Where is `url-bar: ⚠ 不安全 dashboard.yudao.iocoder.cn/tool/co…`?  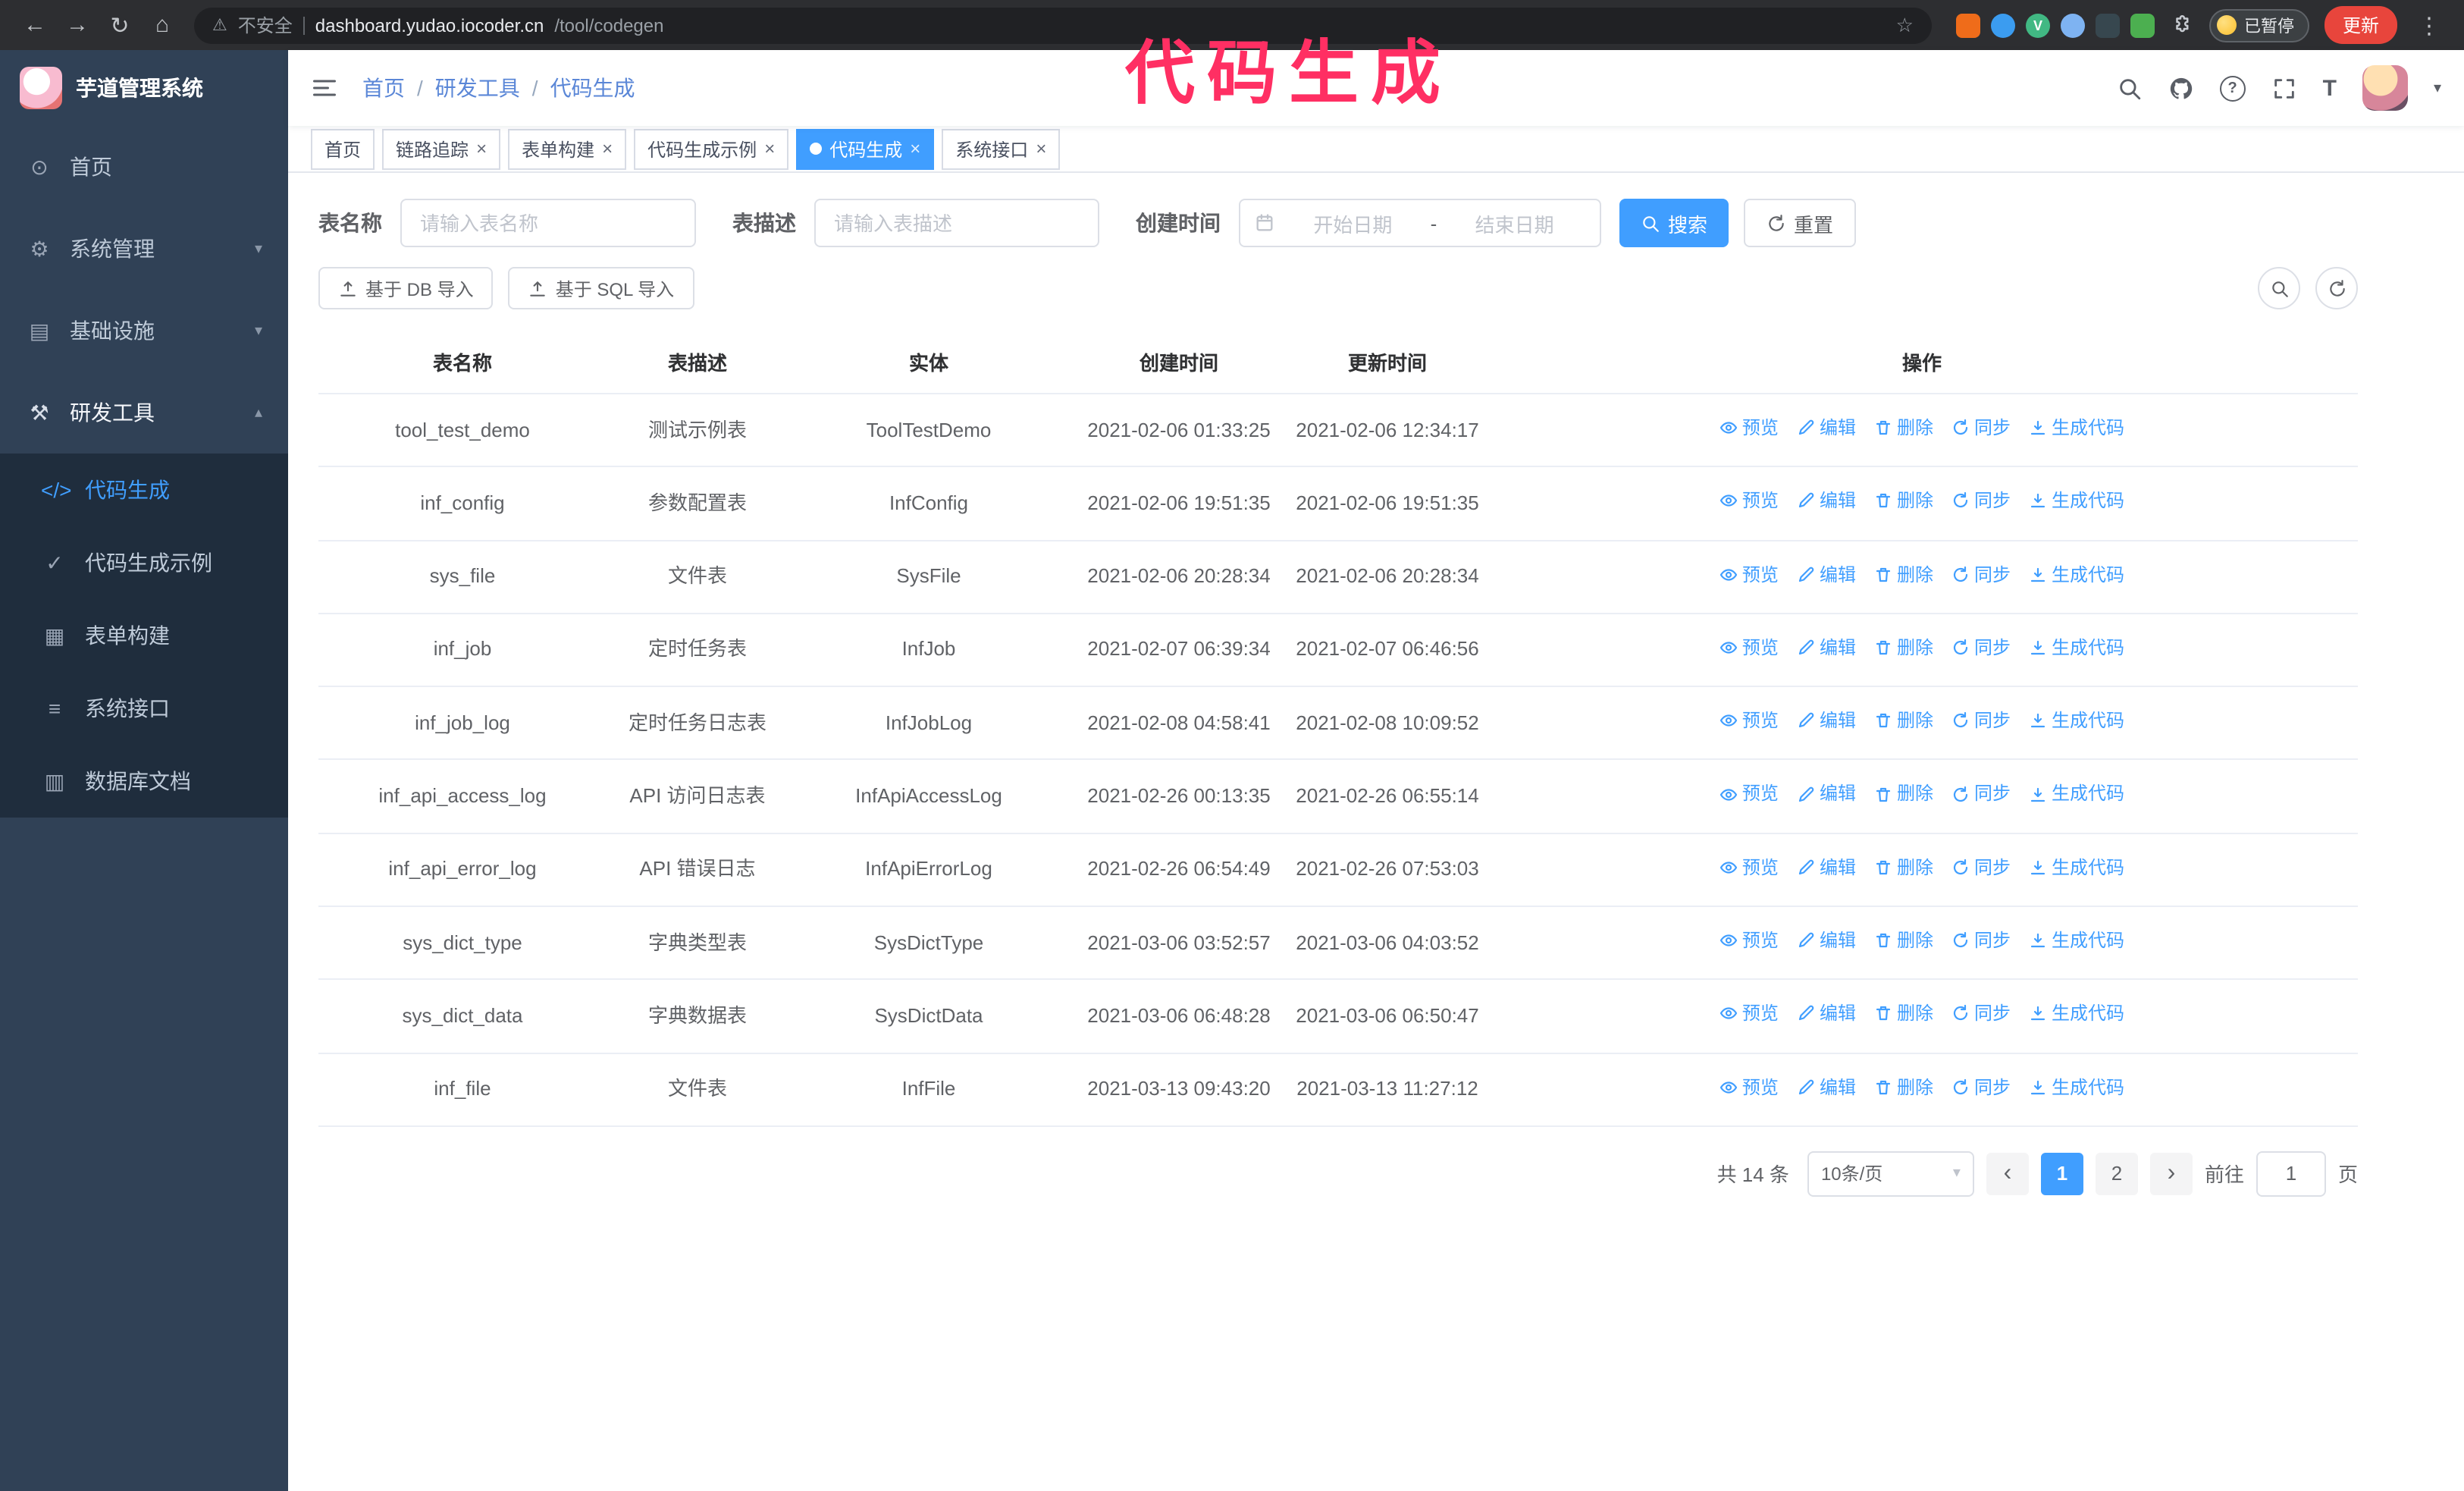 url-bar: ⚠ 不安全 dashboard.yudao.iocoder.cn/tool/co… is located at coordinates (1063, 25).